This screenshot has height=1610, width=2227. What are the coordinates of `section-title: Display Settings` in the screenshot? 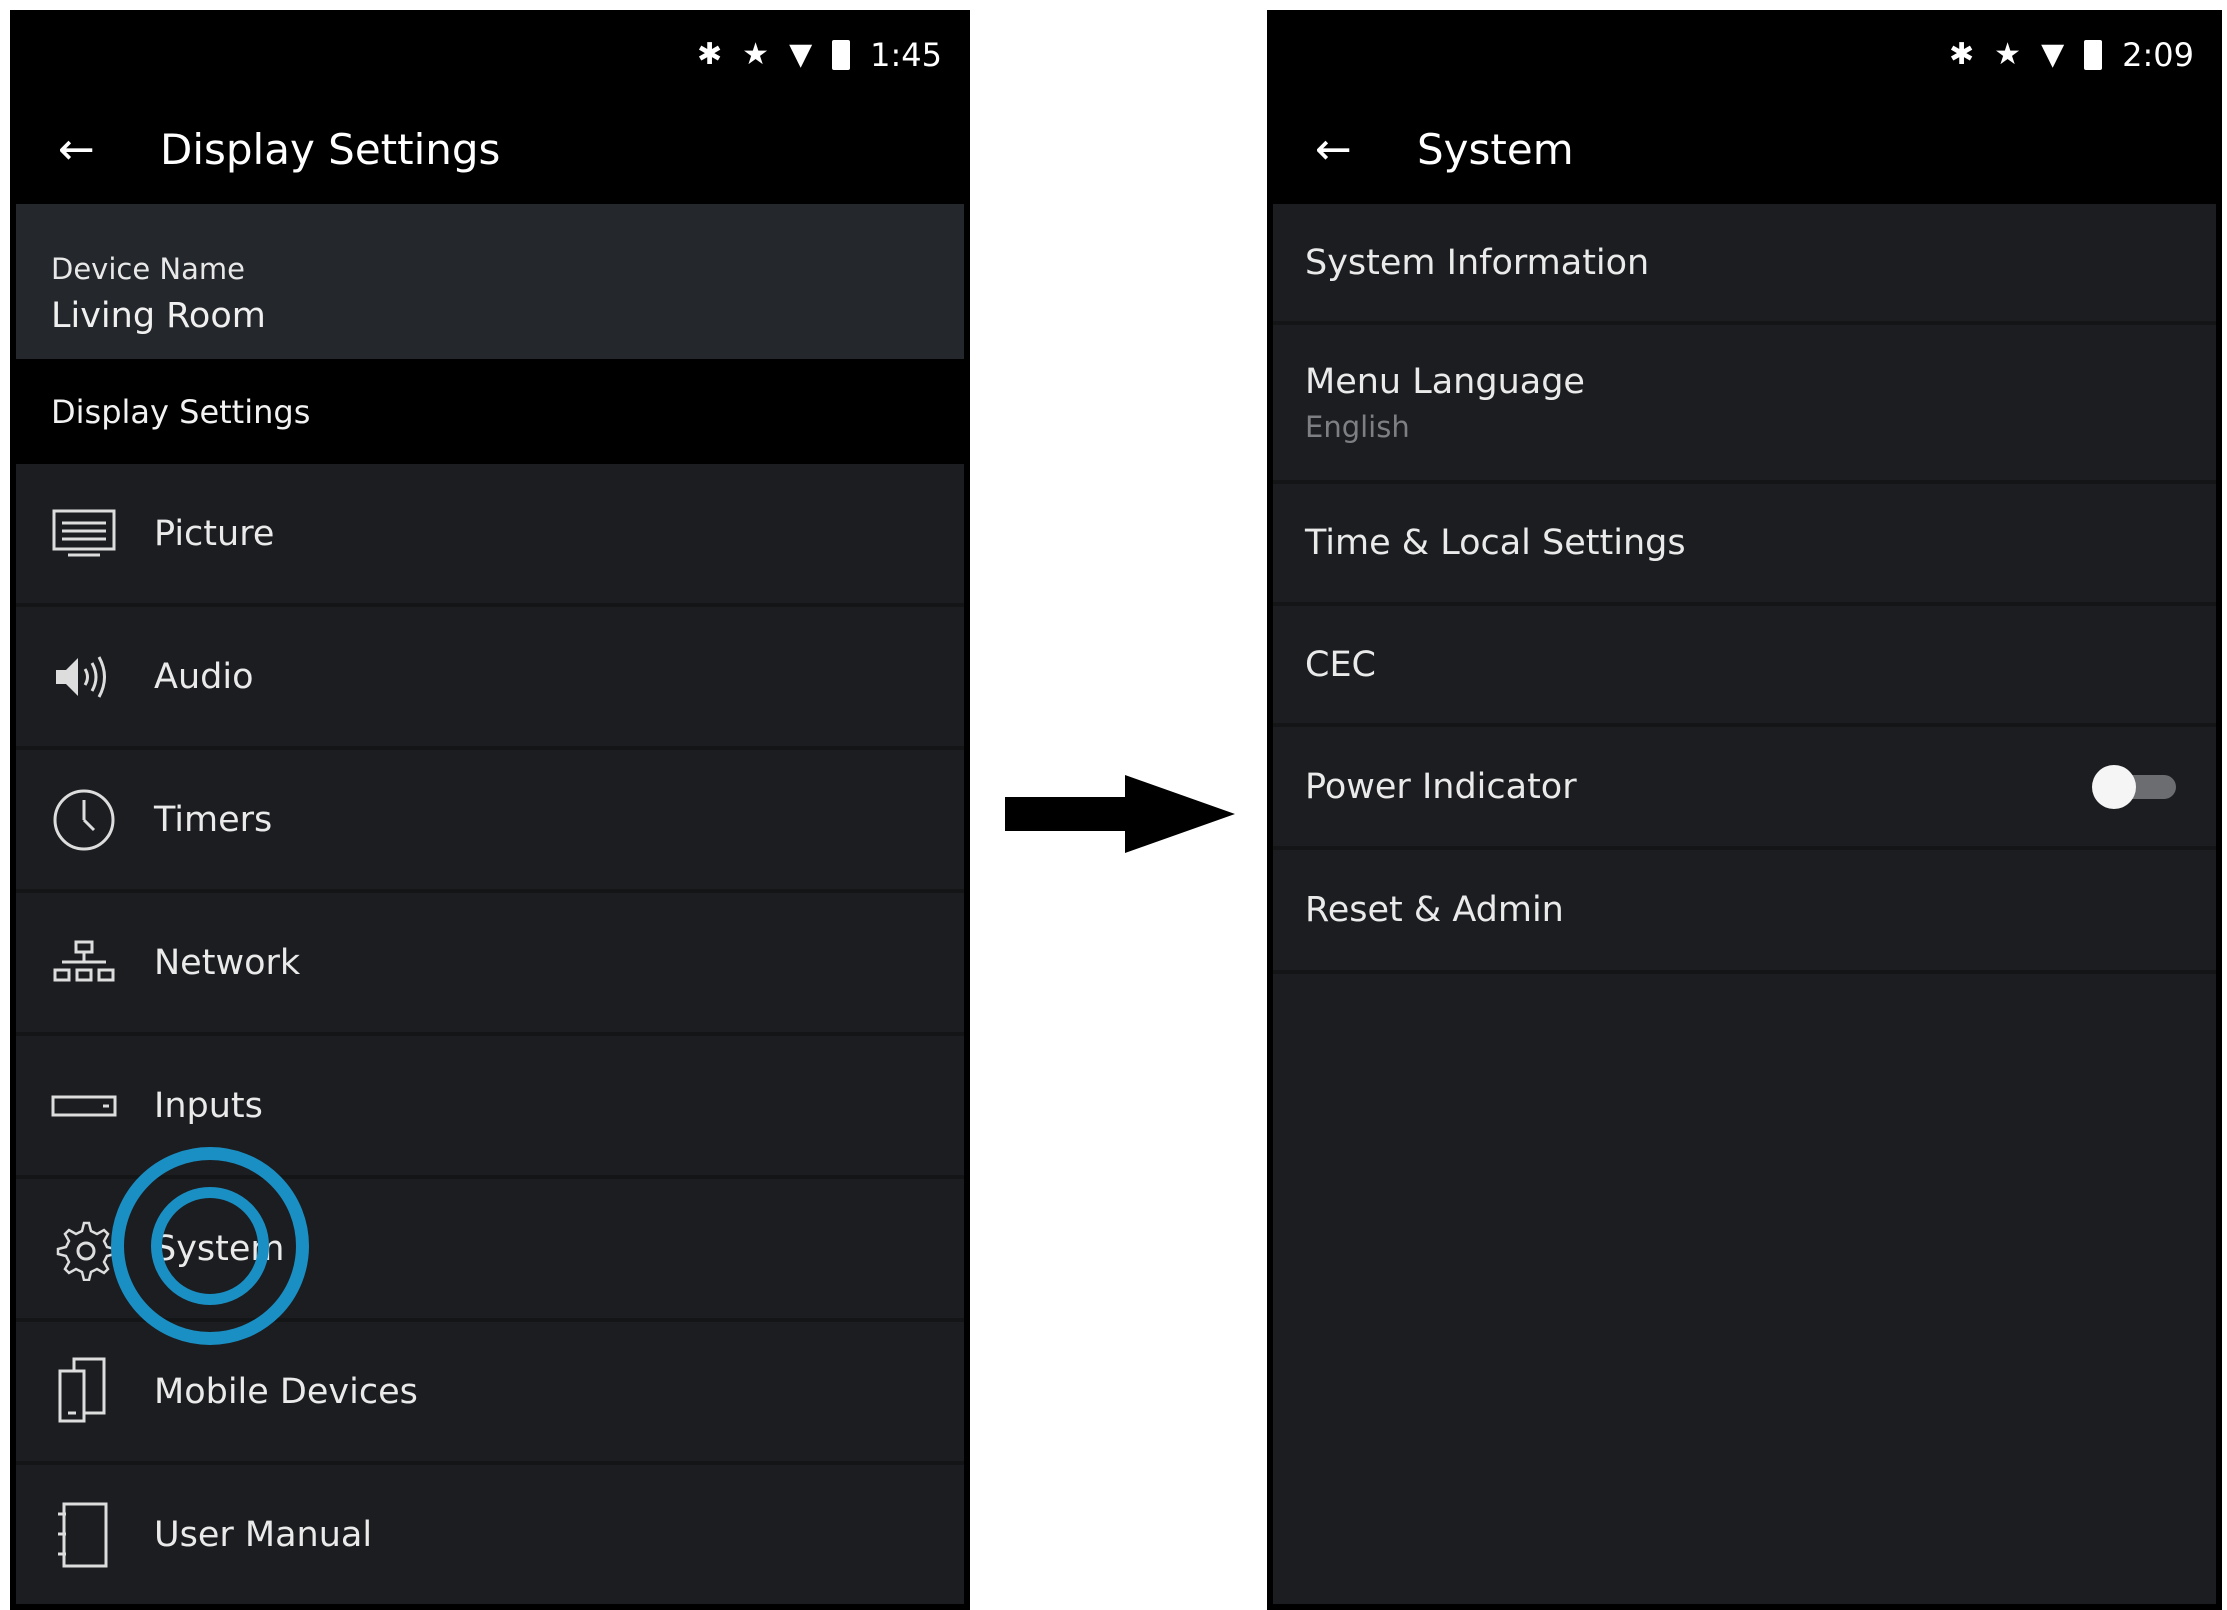 It's located at (490, 411).